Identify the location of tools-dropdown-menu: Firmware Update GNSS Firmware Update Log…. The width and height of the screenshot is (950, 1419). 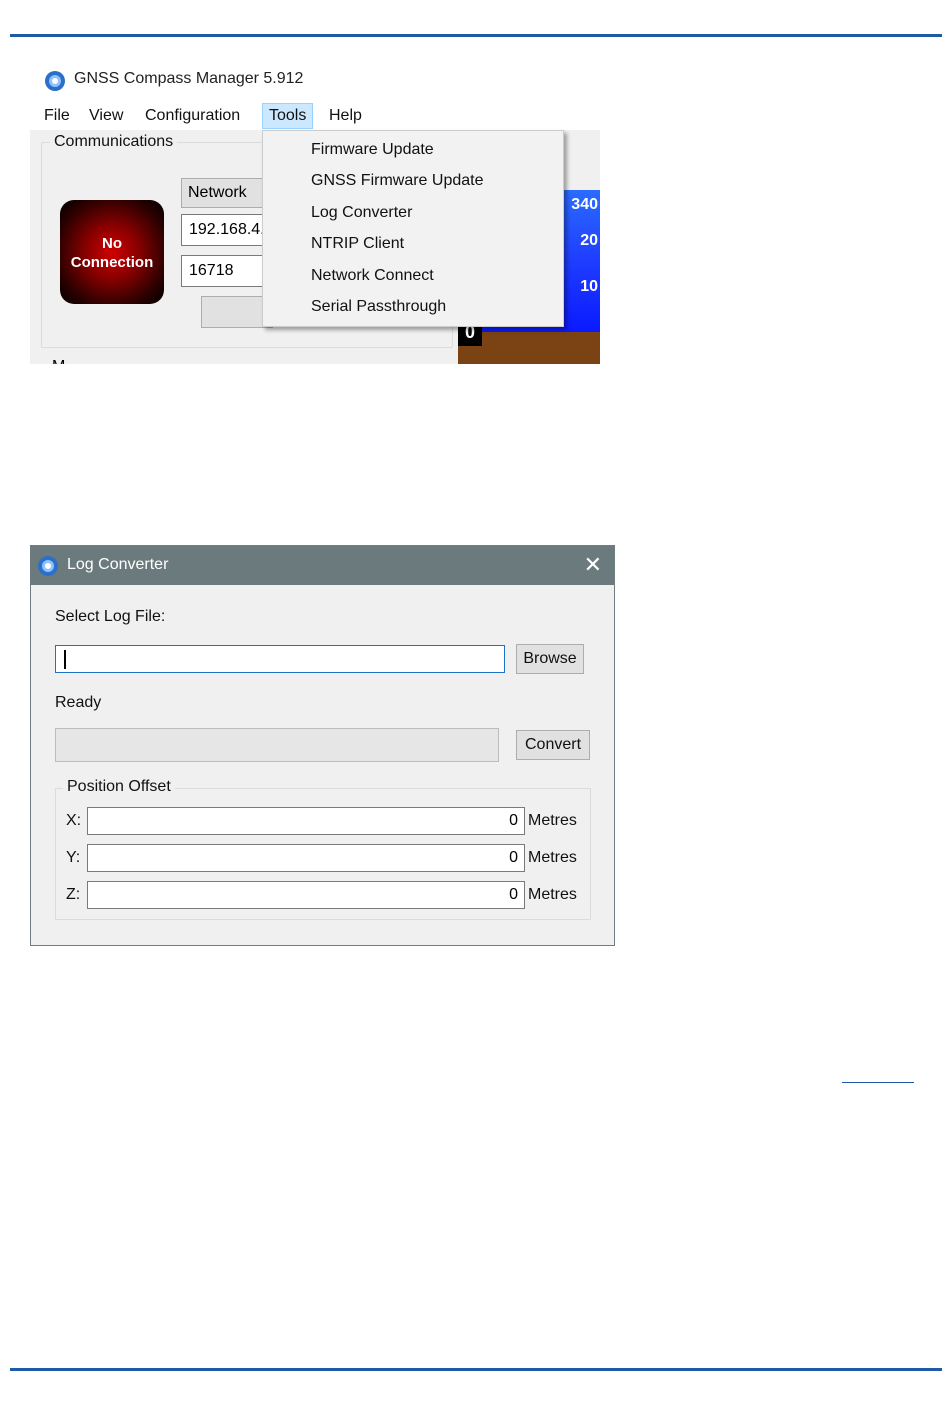
(413, 228).